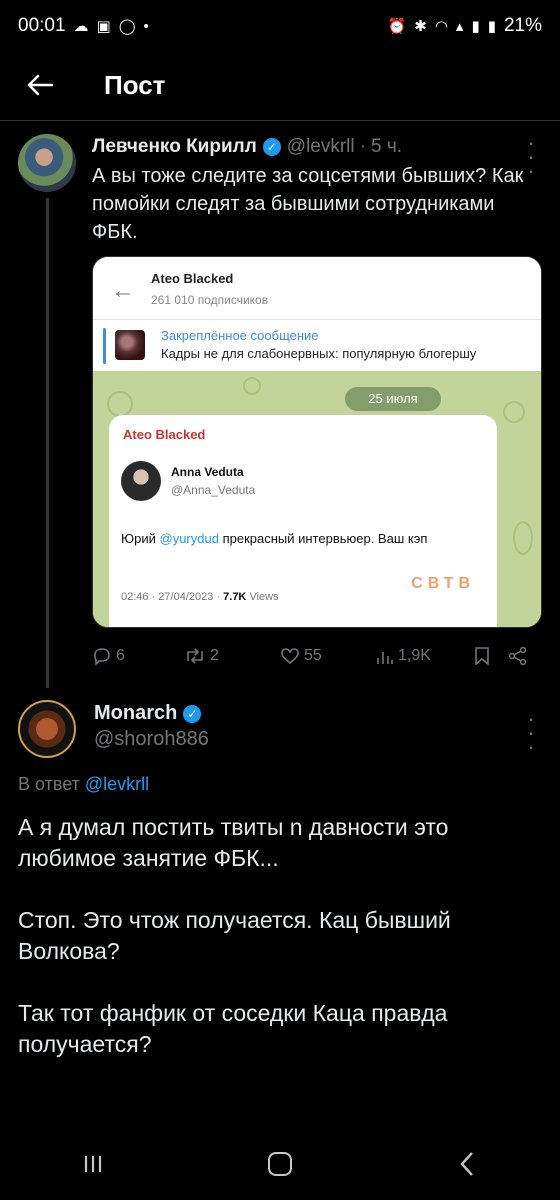 This screenshot has width=560, height=1200. I want to click on like-count: 55, so click(313, 655).